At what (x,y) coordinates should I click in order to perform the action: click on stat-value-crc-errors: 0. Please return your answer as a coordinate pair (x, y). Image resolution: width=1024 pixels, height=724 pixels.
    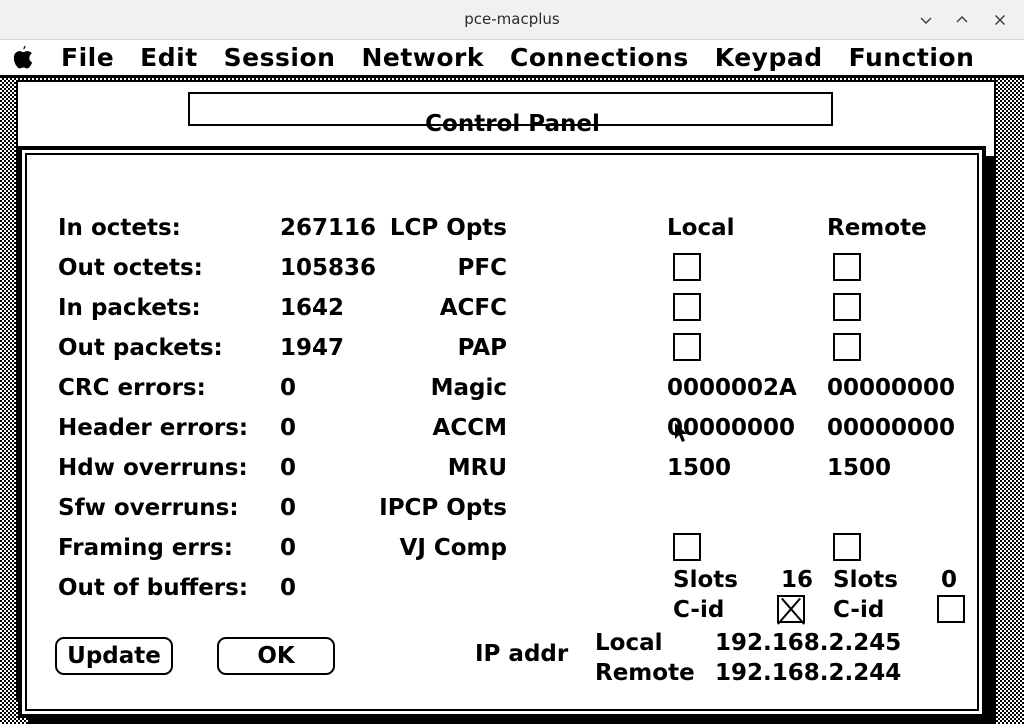
    Looking at the image, I should click on (288, 388).